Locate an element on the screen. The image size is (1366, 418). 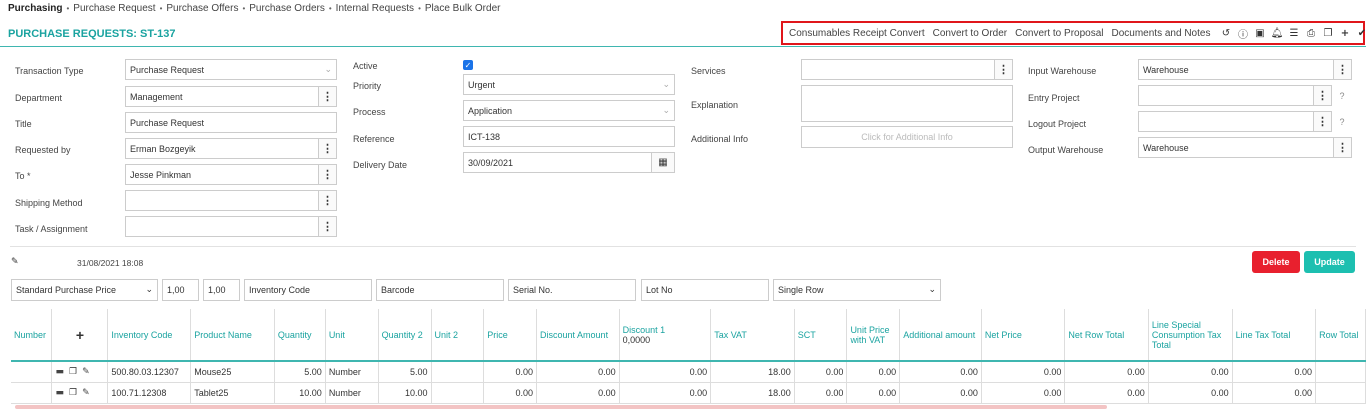
col-unit2: Unit 2 is located at coordinates (458, 335).